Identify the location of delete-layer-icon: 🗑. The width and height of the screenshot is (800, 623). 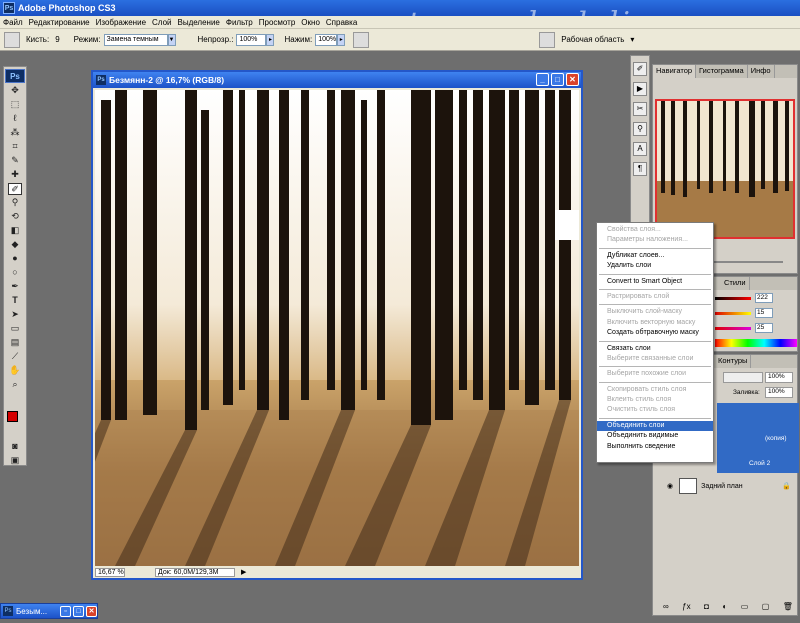
(788, 606).